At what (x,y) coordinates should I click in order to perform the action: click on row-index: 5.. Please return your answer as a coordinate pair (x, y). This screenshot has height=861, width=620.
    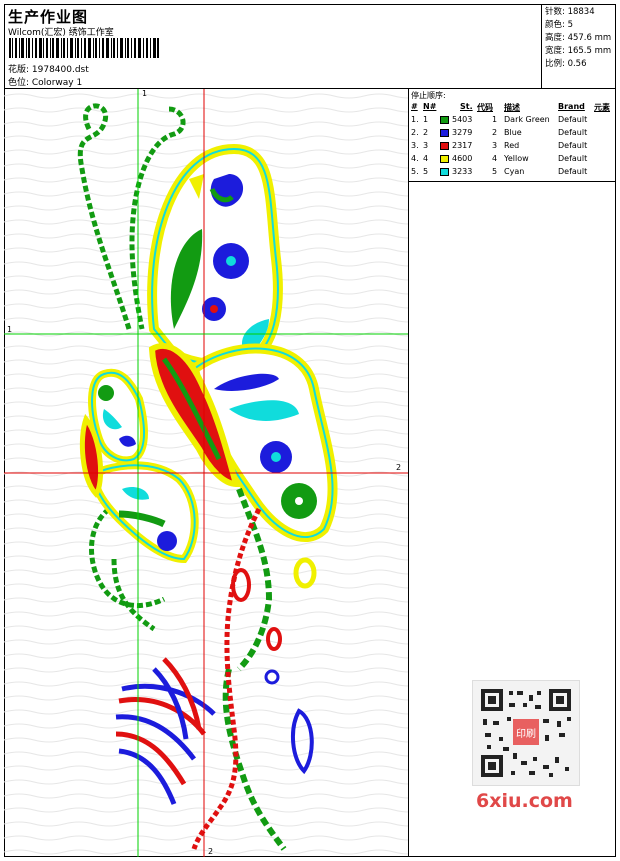
    Looking at the image, I should click on (415, 171).